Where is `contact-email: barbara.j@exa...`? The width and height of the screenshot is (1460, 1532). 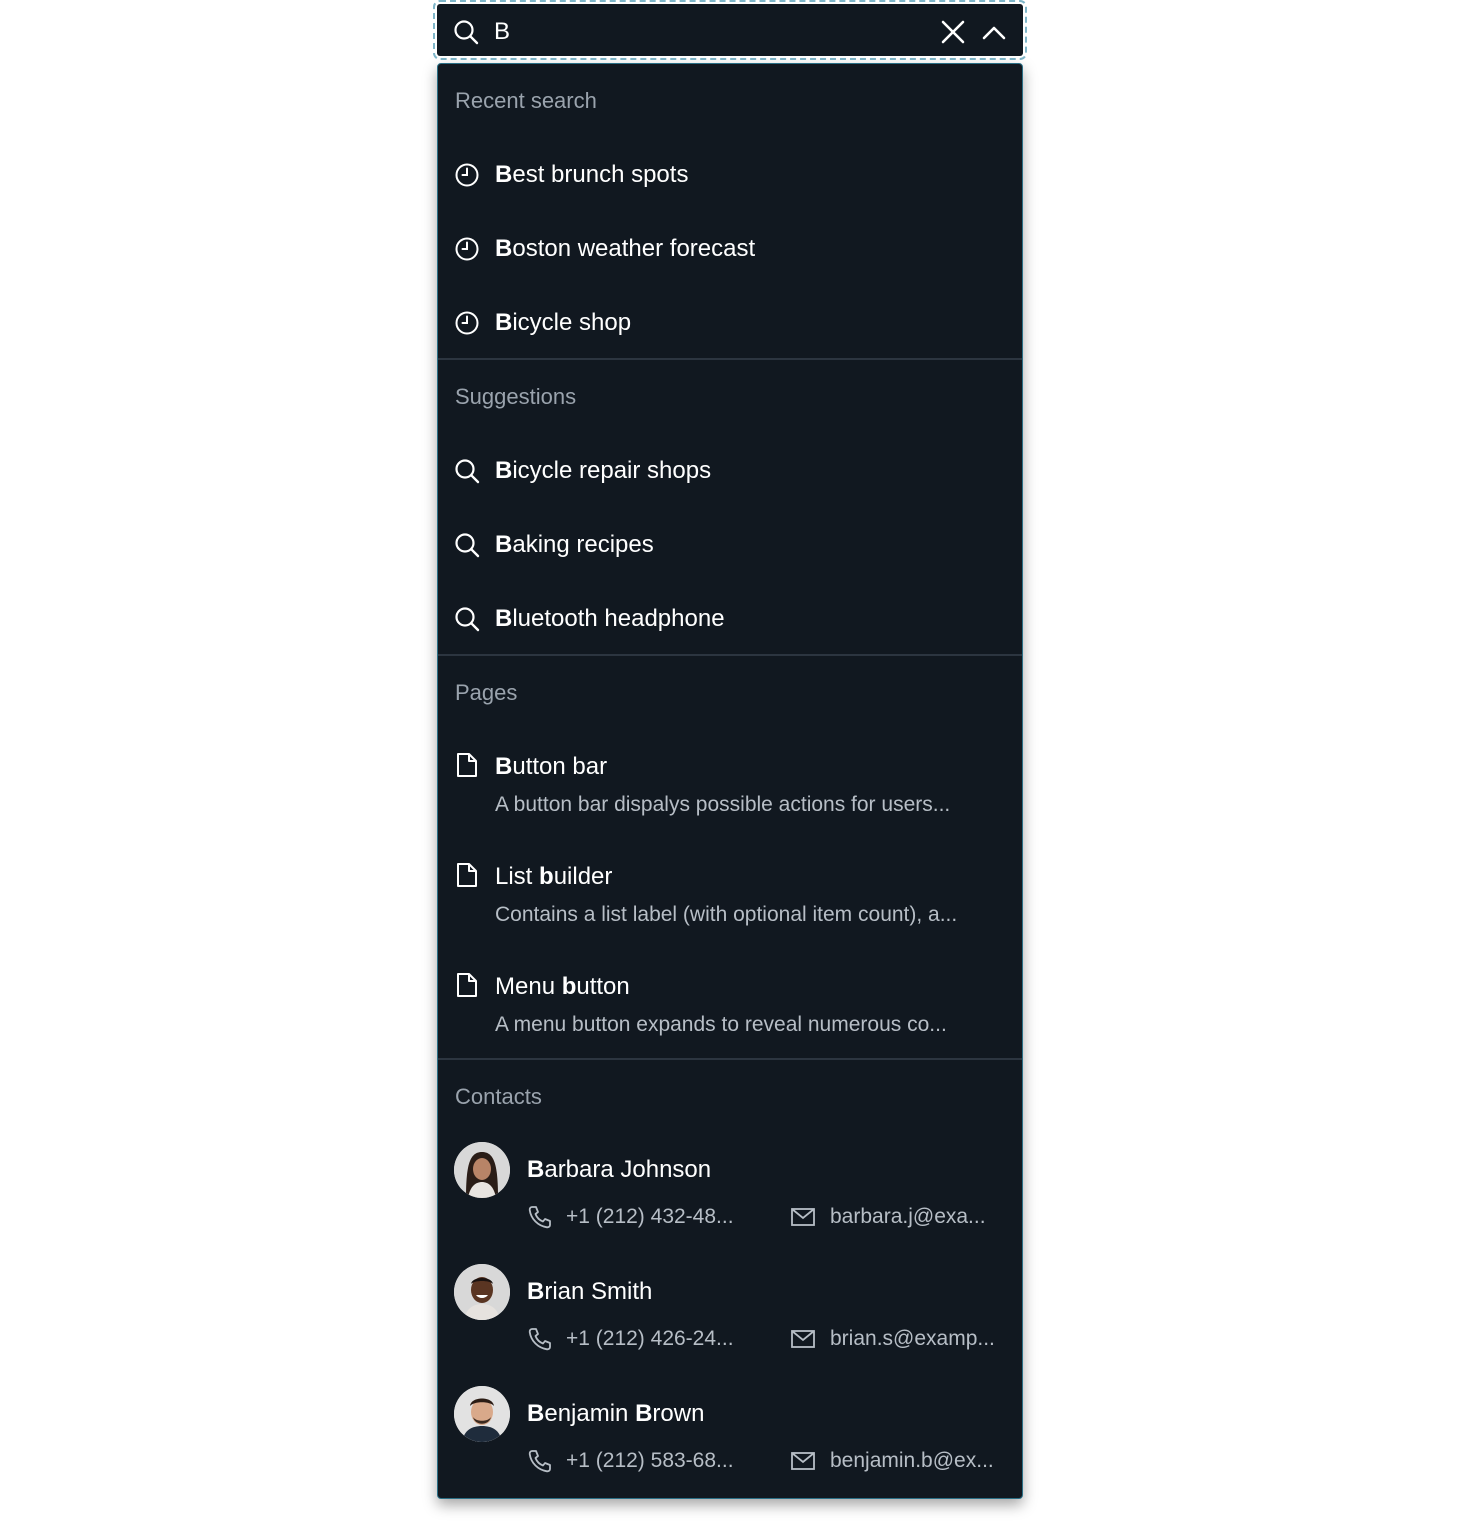
contact-email: barbara.j@exa... is located at coordinates (908, 1217).